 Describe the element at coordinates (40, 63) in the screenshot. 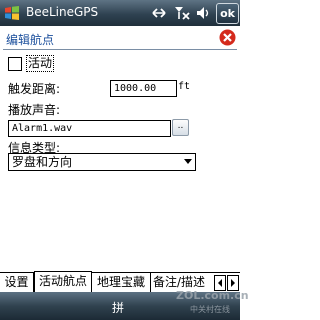

I see `active-checkbox-label: 活动` at that location.